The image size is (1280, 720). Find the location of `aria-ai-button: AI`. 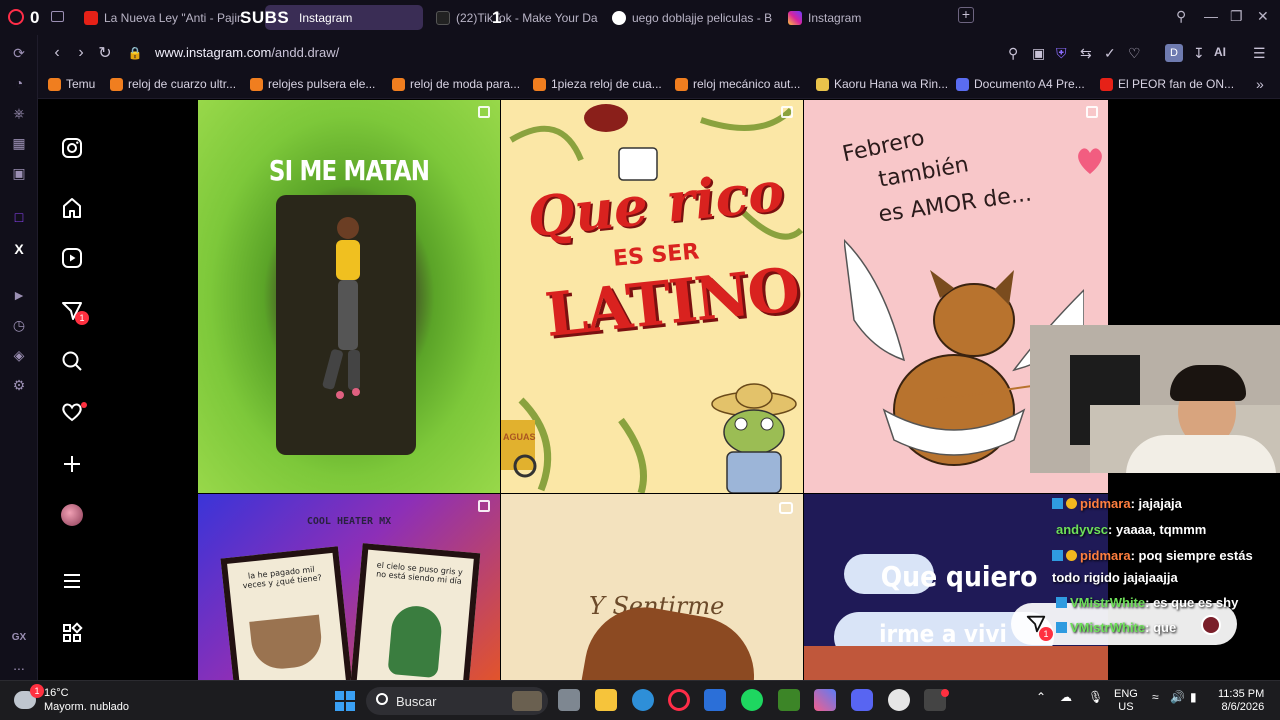

aria-ai-button: AI is located at coordinates (1220, 52).